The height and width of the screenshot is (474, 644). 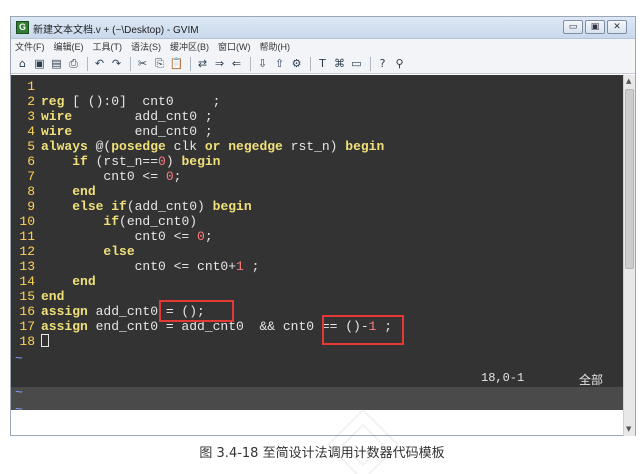 What do you see at coordinates (317, 161) in the screenshot?
I see `code-line: 6 if (rst_n==0) begin` at bounding box center [317, 161].